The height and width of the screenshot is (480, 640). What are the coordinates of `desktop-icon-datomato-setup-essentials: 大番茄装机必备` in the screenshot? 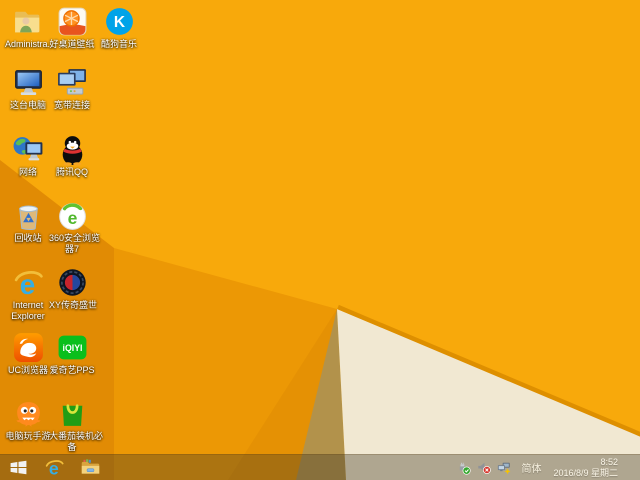 It's located at (76, 425).